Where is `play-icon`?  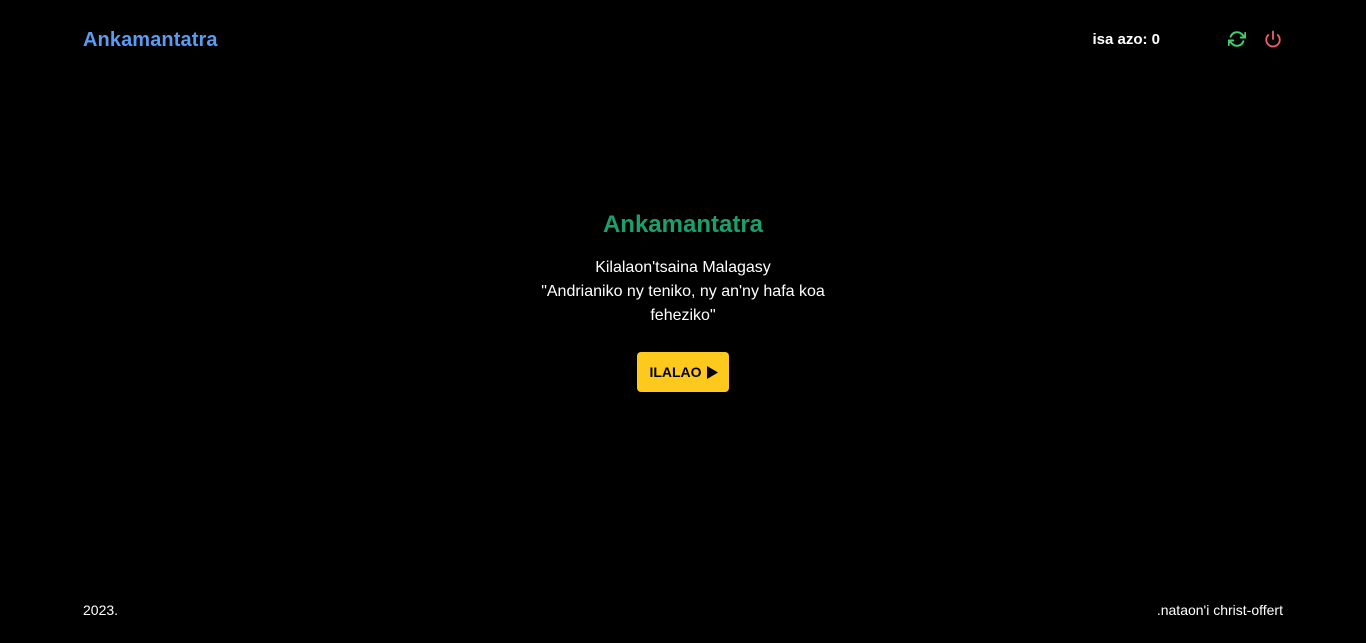
play-icon is located at coordinates (712, 372).